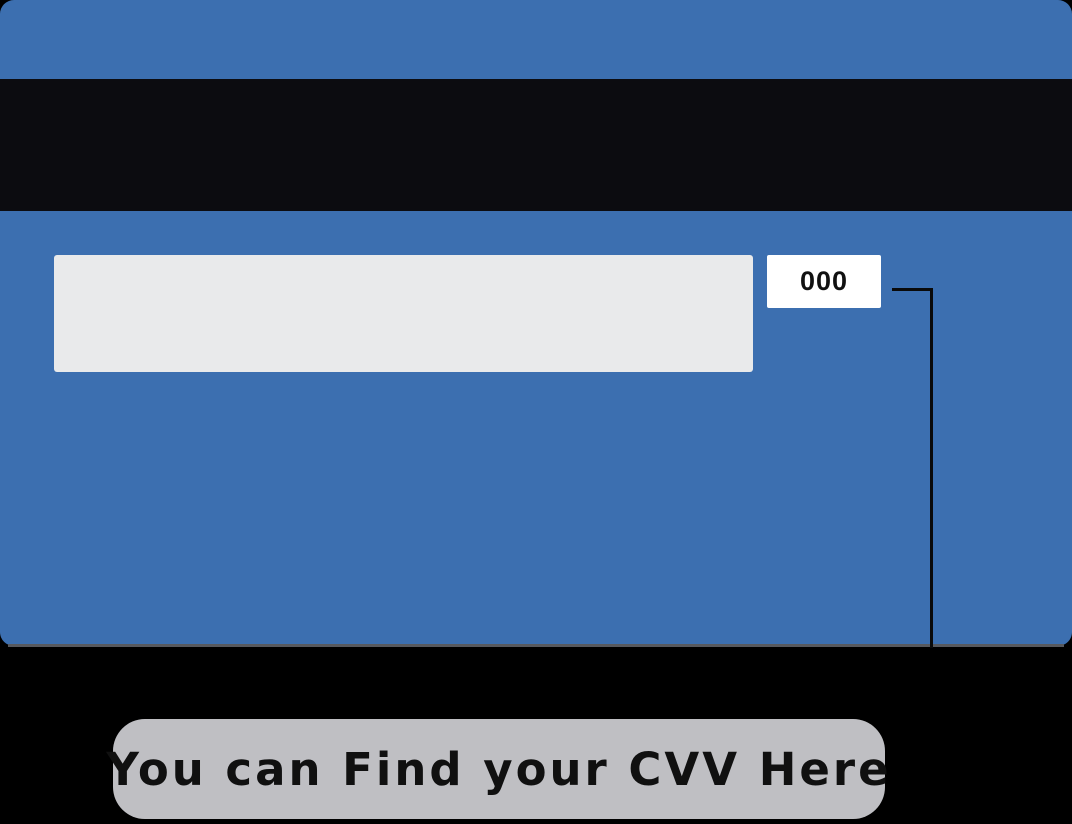  Describe the element at coordinates (912, 289) in the screenshot. I see `pointer-line-horizontal` at that location.